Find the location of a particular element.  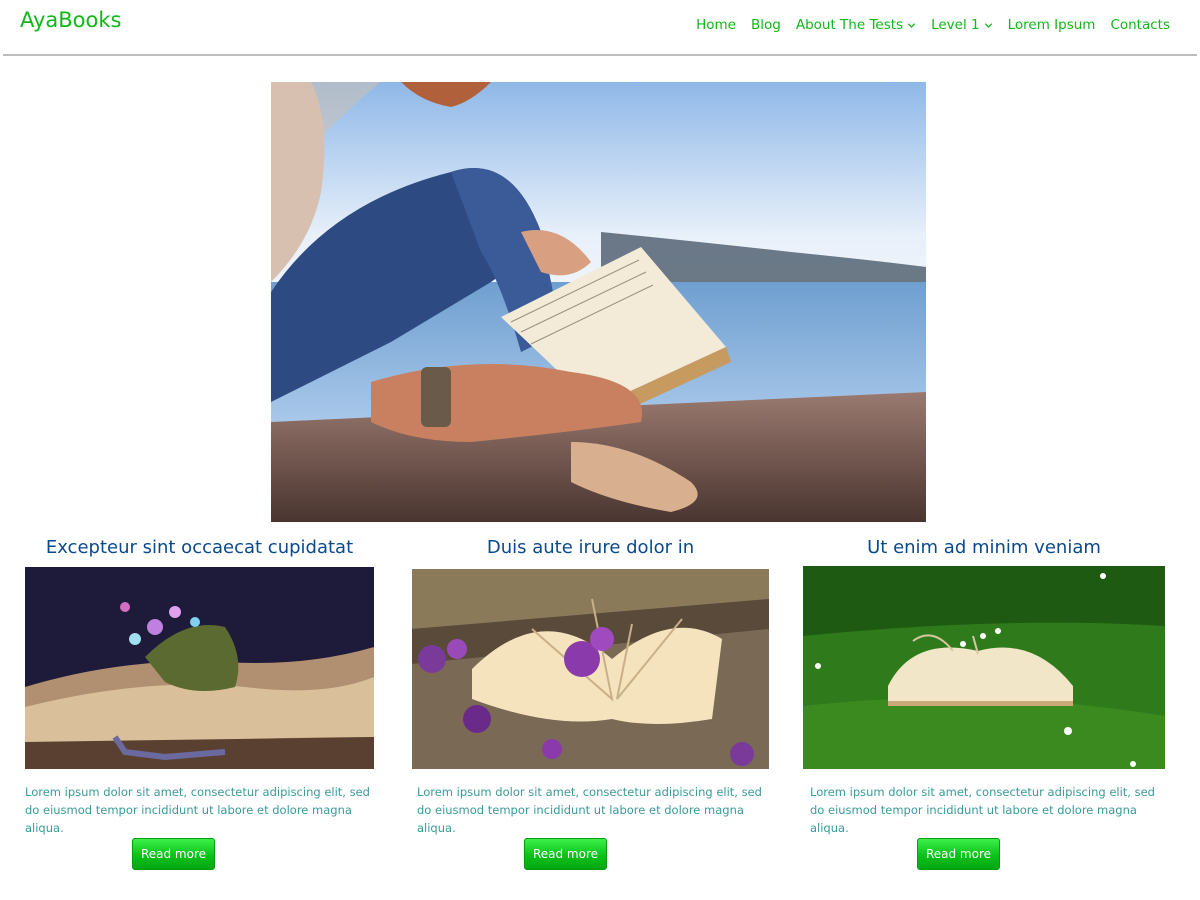

nav-item-label: Blog is located at coordinates (766, 25).